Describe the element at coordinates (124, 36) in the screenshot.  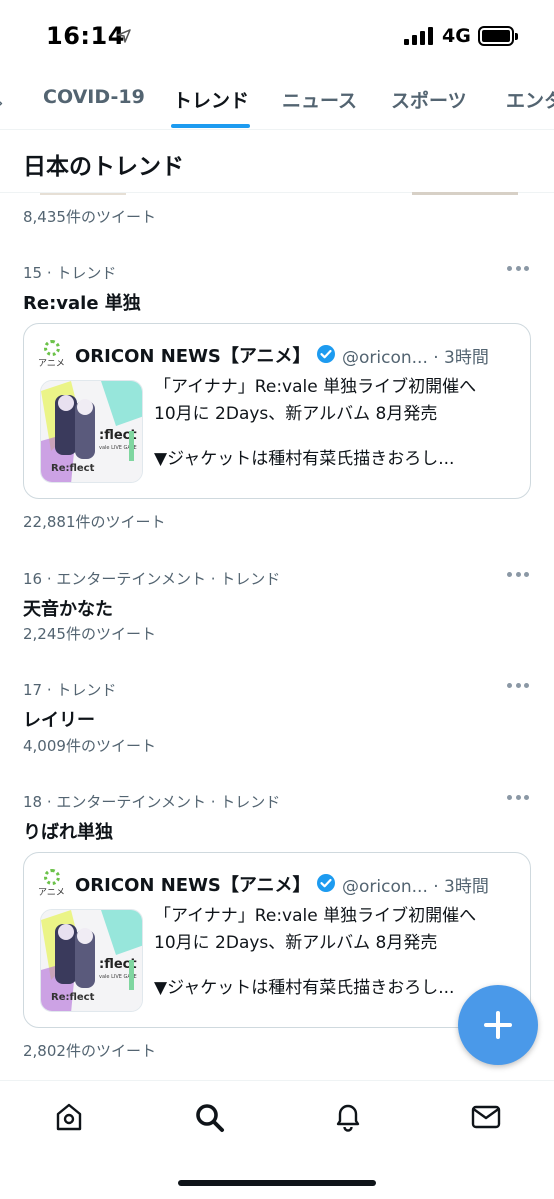
I see `location-arrow-icon` at that location.